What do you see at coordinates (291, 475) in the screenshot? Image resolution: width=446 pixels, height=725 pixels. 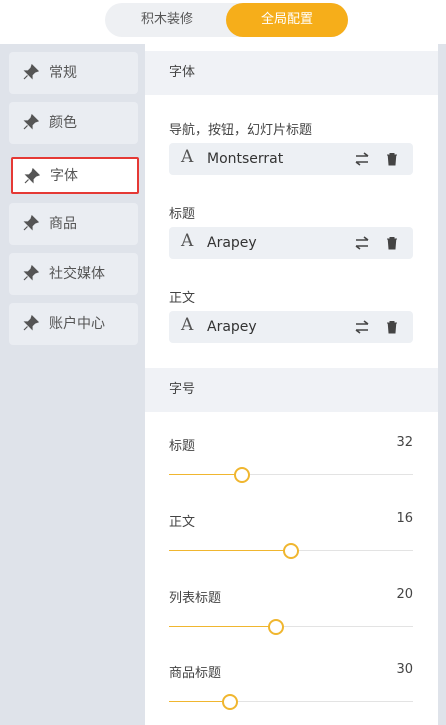 I see `size-slider-title` at bounding box center [291, 475].